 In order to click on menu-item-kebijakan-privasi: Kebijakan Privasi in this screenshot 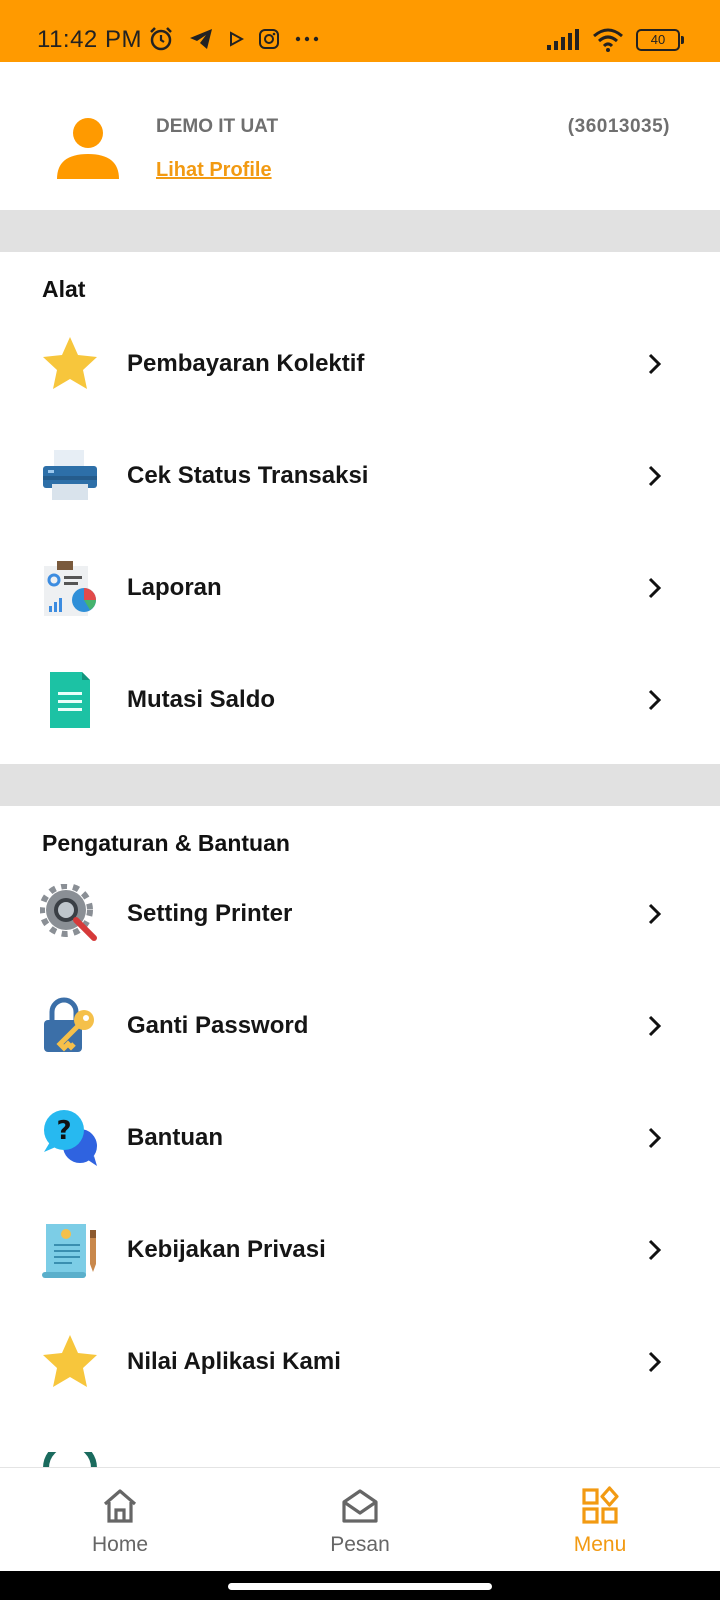, I will do `click(360, 1254)`.